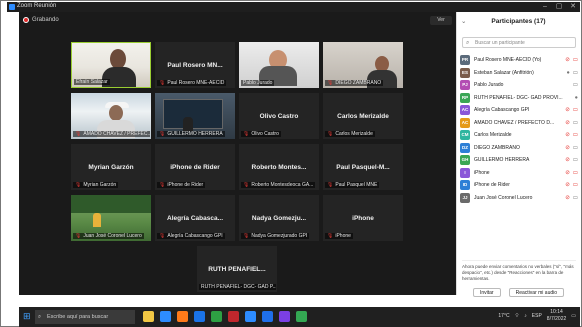 The height and width of the screenshot is (327, 582). I want to click on participant-avatar: PR, so click(465, 60).